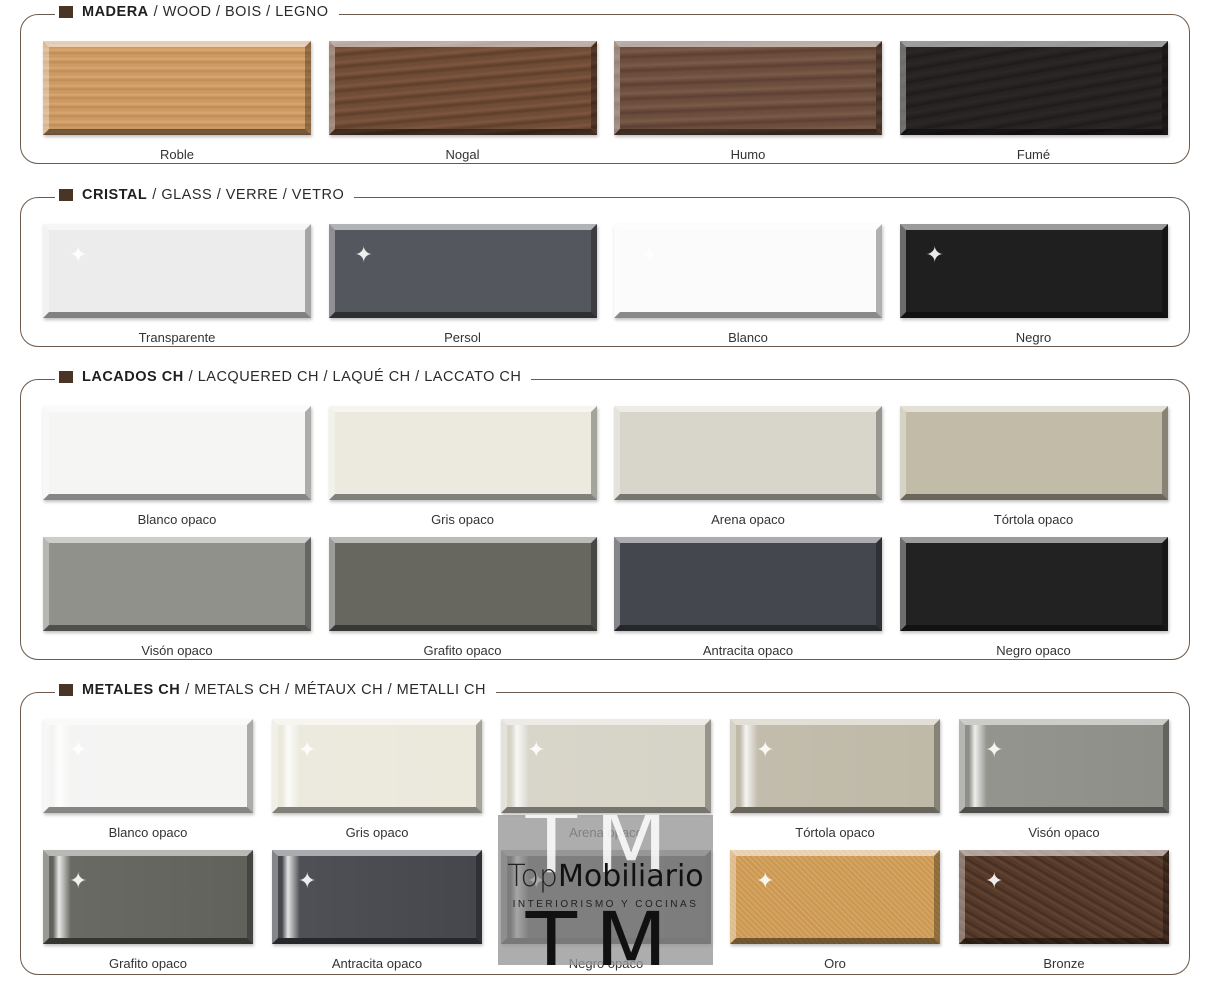  Describe the element at coordinates (748, 88) in the screenshot. I see `swatch-humo` at that location.